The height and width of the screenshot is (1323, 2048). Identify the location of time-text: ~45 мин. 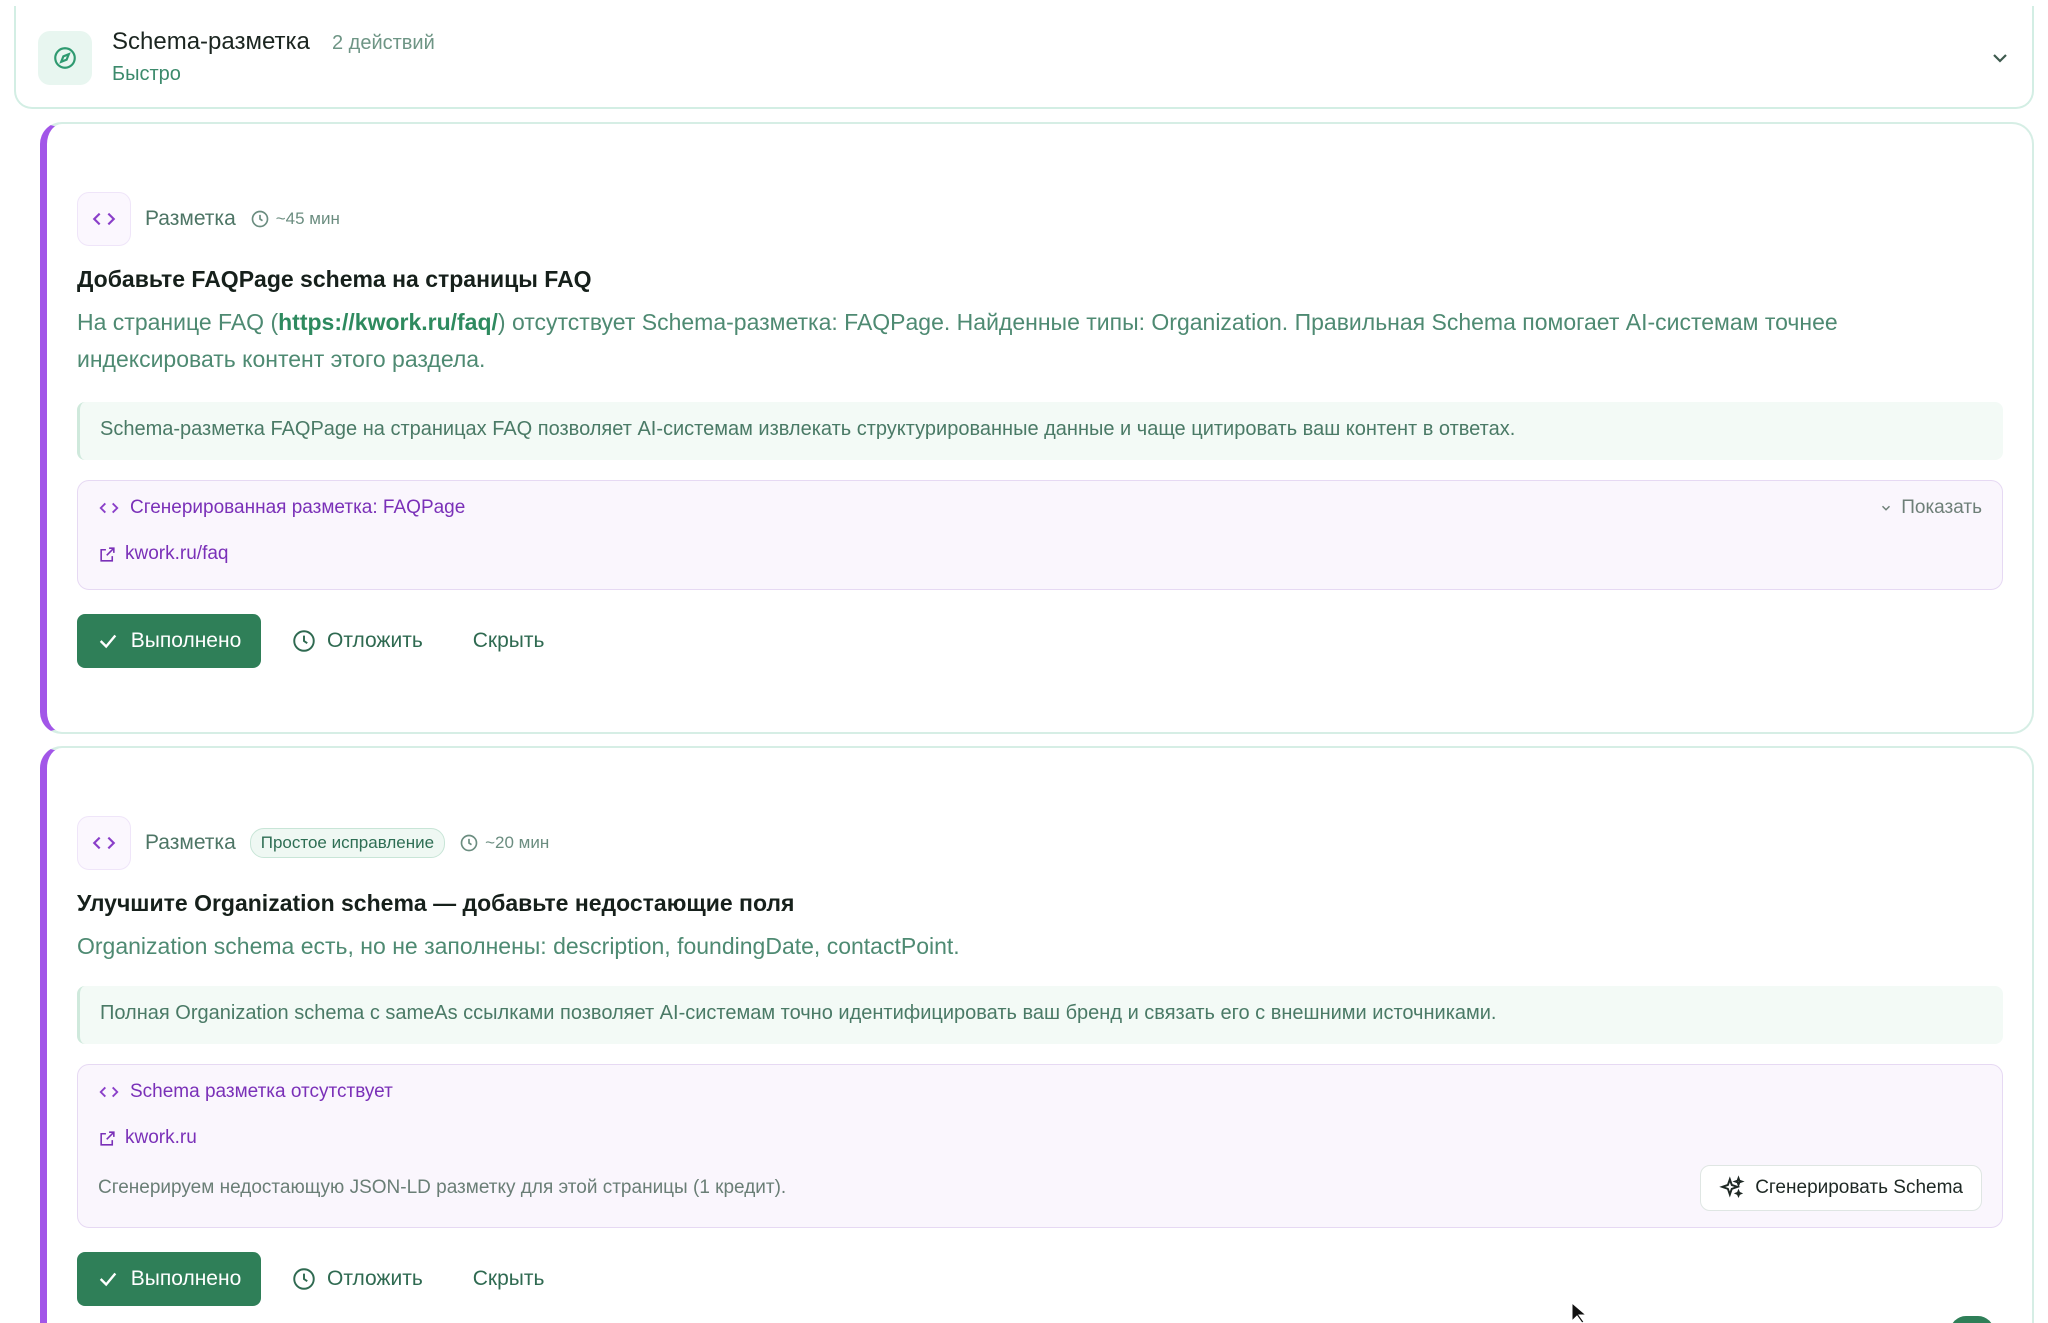
(307, 218).